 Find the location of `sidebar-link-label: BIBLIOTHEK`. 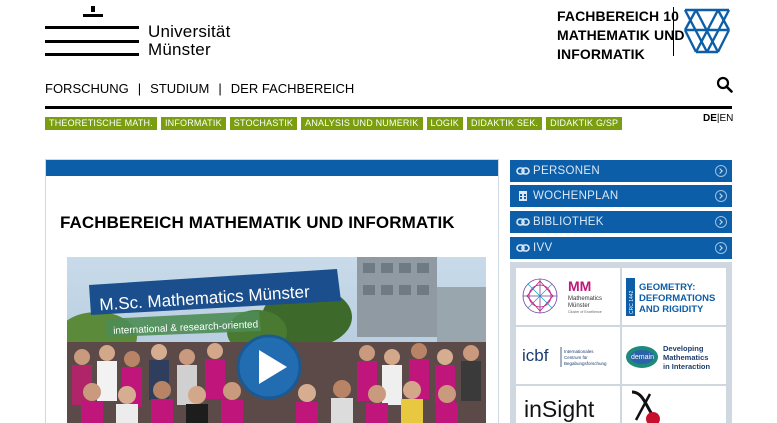

sidebar-link-label: BIBLIOTHEK is located at coordinates (568, 222).